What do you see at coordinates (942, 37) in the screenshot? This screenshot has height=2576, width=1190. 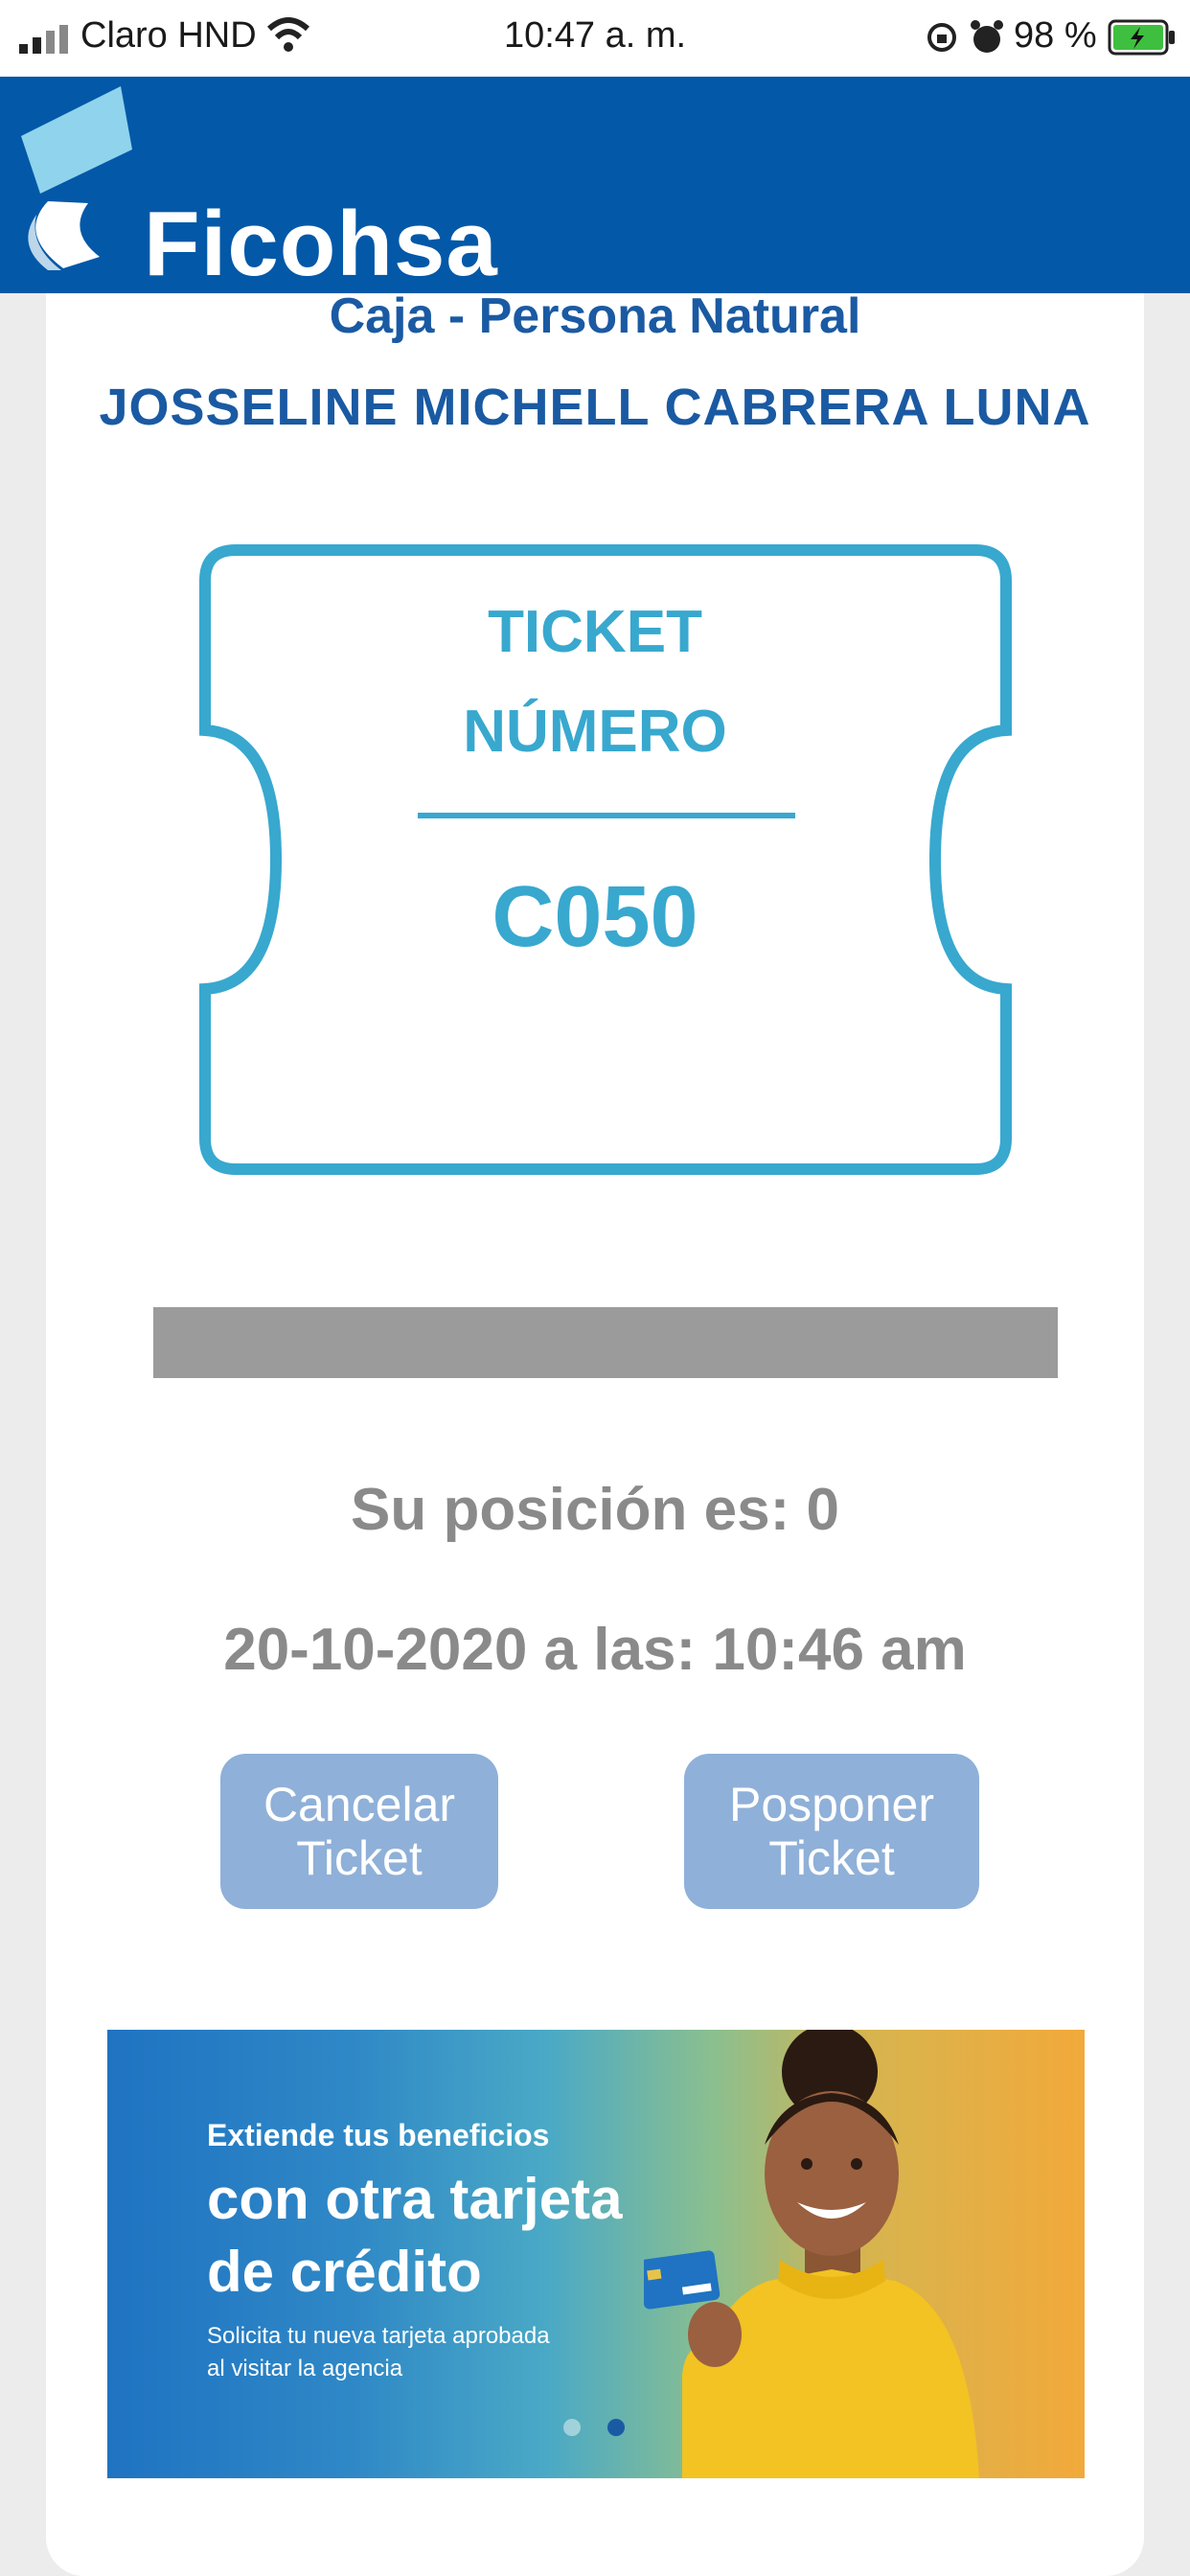 I see `orientation-lock-icon` at bounding box center [942, 37].